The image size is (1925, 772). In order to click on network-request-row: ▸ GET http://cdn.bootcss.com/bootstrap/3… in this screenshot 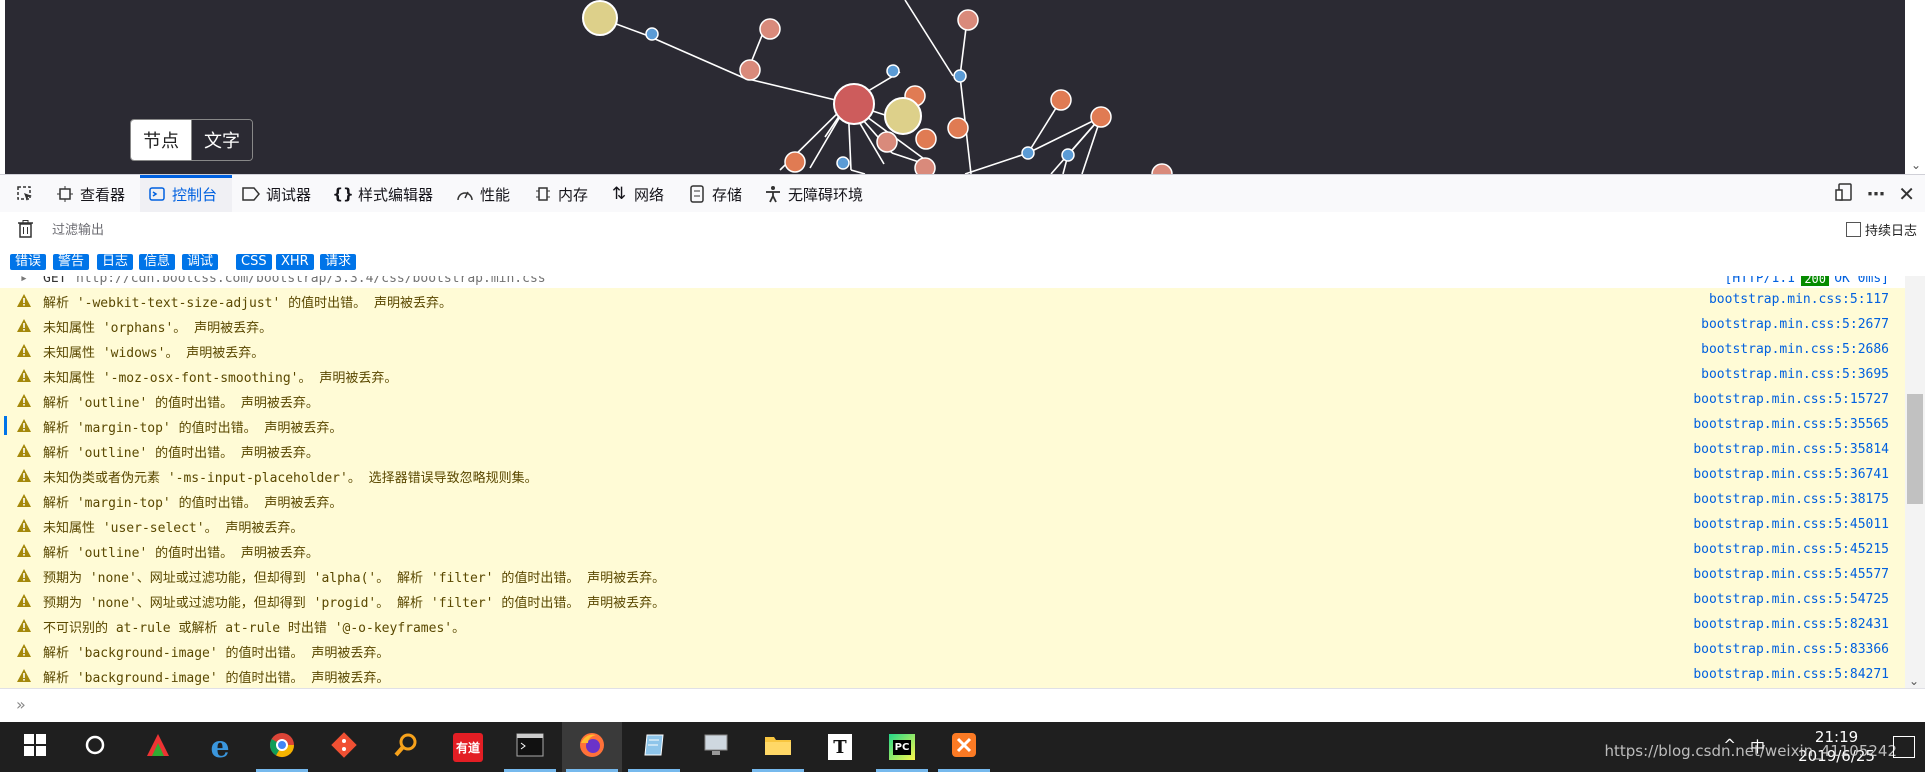, I will do `click(952, 282)`.